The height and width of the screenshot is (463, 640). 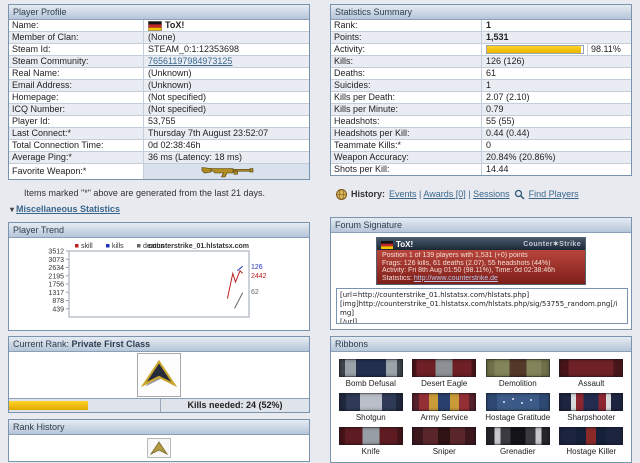 I want to click on svg-text: 3512, so click(x=56, y=252).